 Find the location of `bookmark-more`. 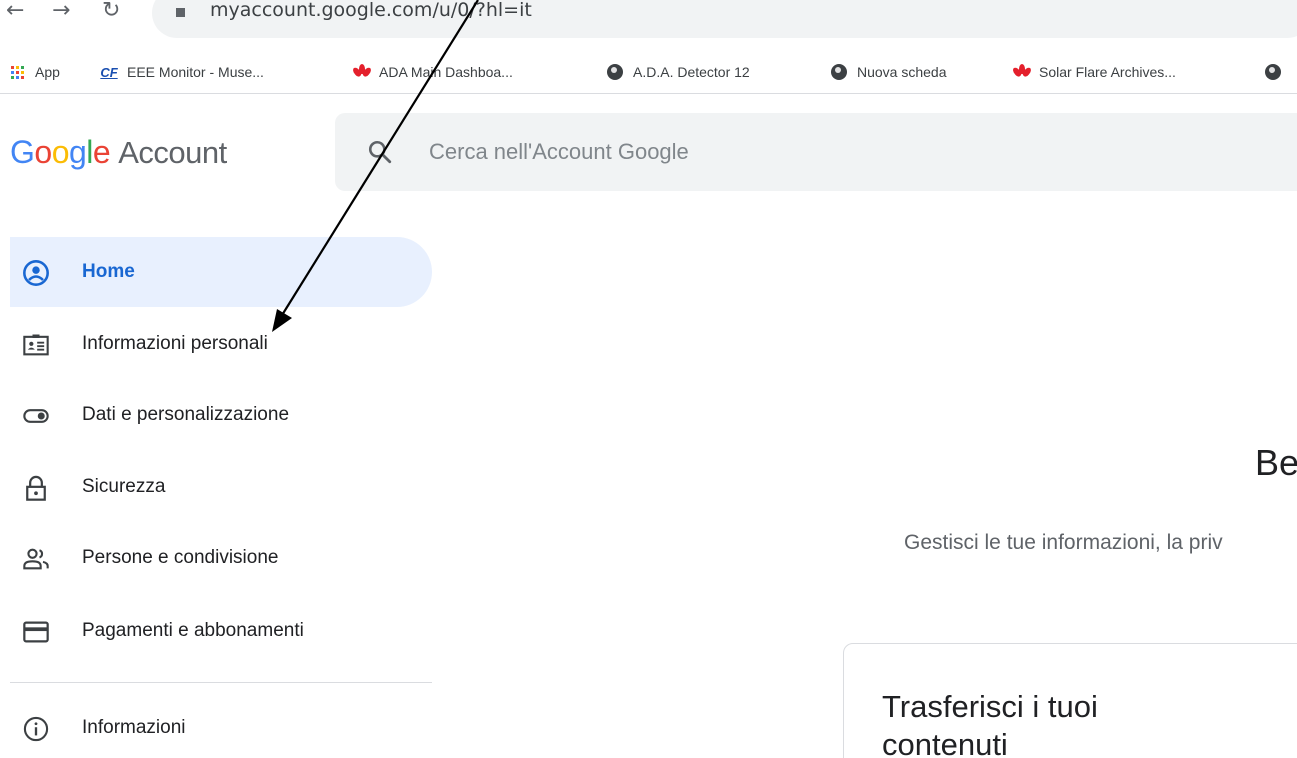

bookmark-more is located at coordinates (1277, 72).